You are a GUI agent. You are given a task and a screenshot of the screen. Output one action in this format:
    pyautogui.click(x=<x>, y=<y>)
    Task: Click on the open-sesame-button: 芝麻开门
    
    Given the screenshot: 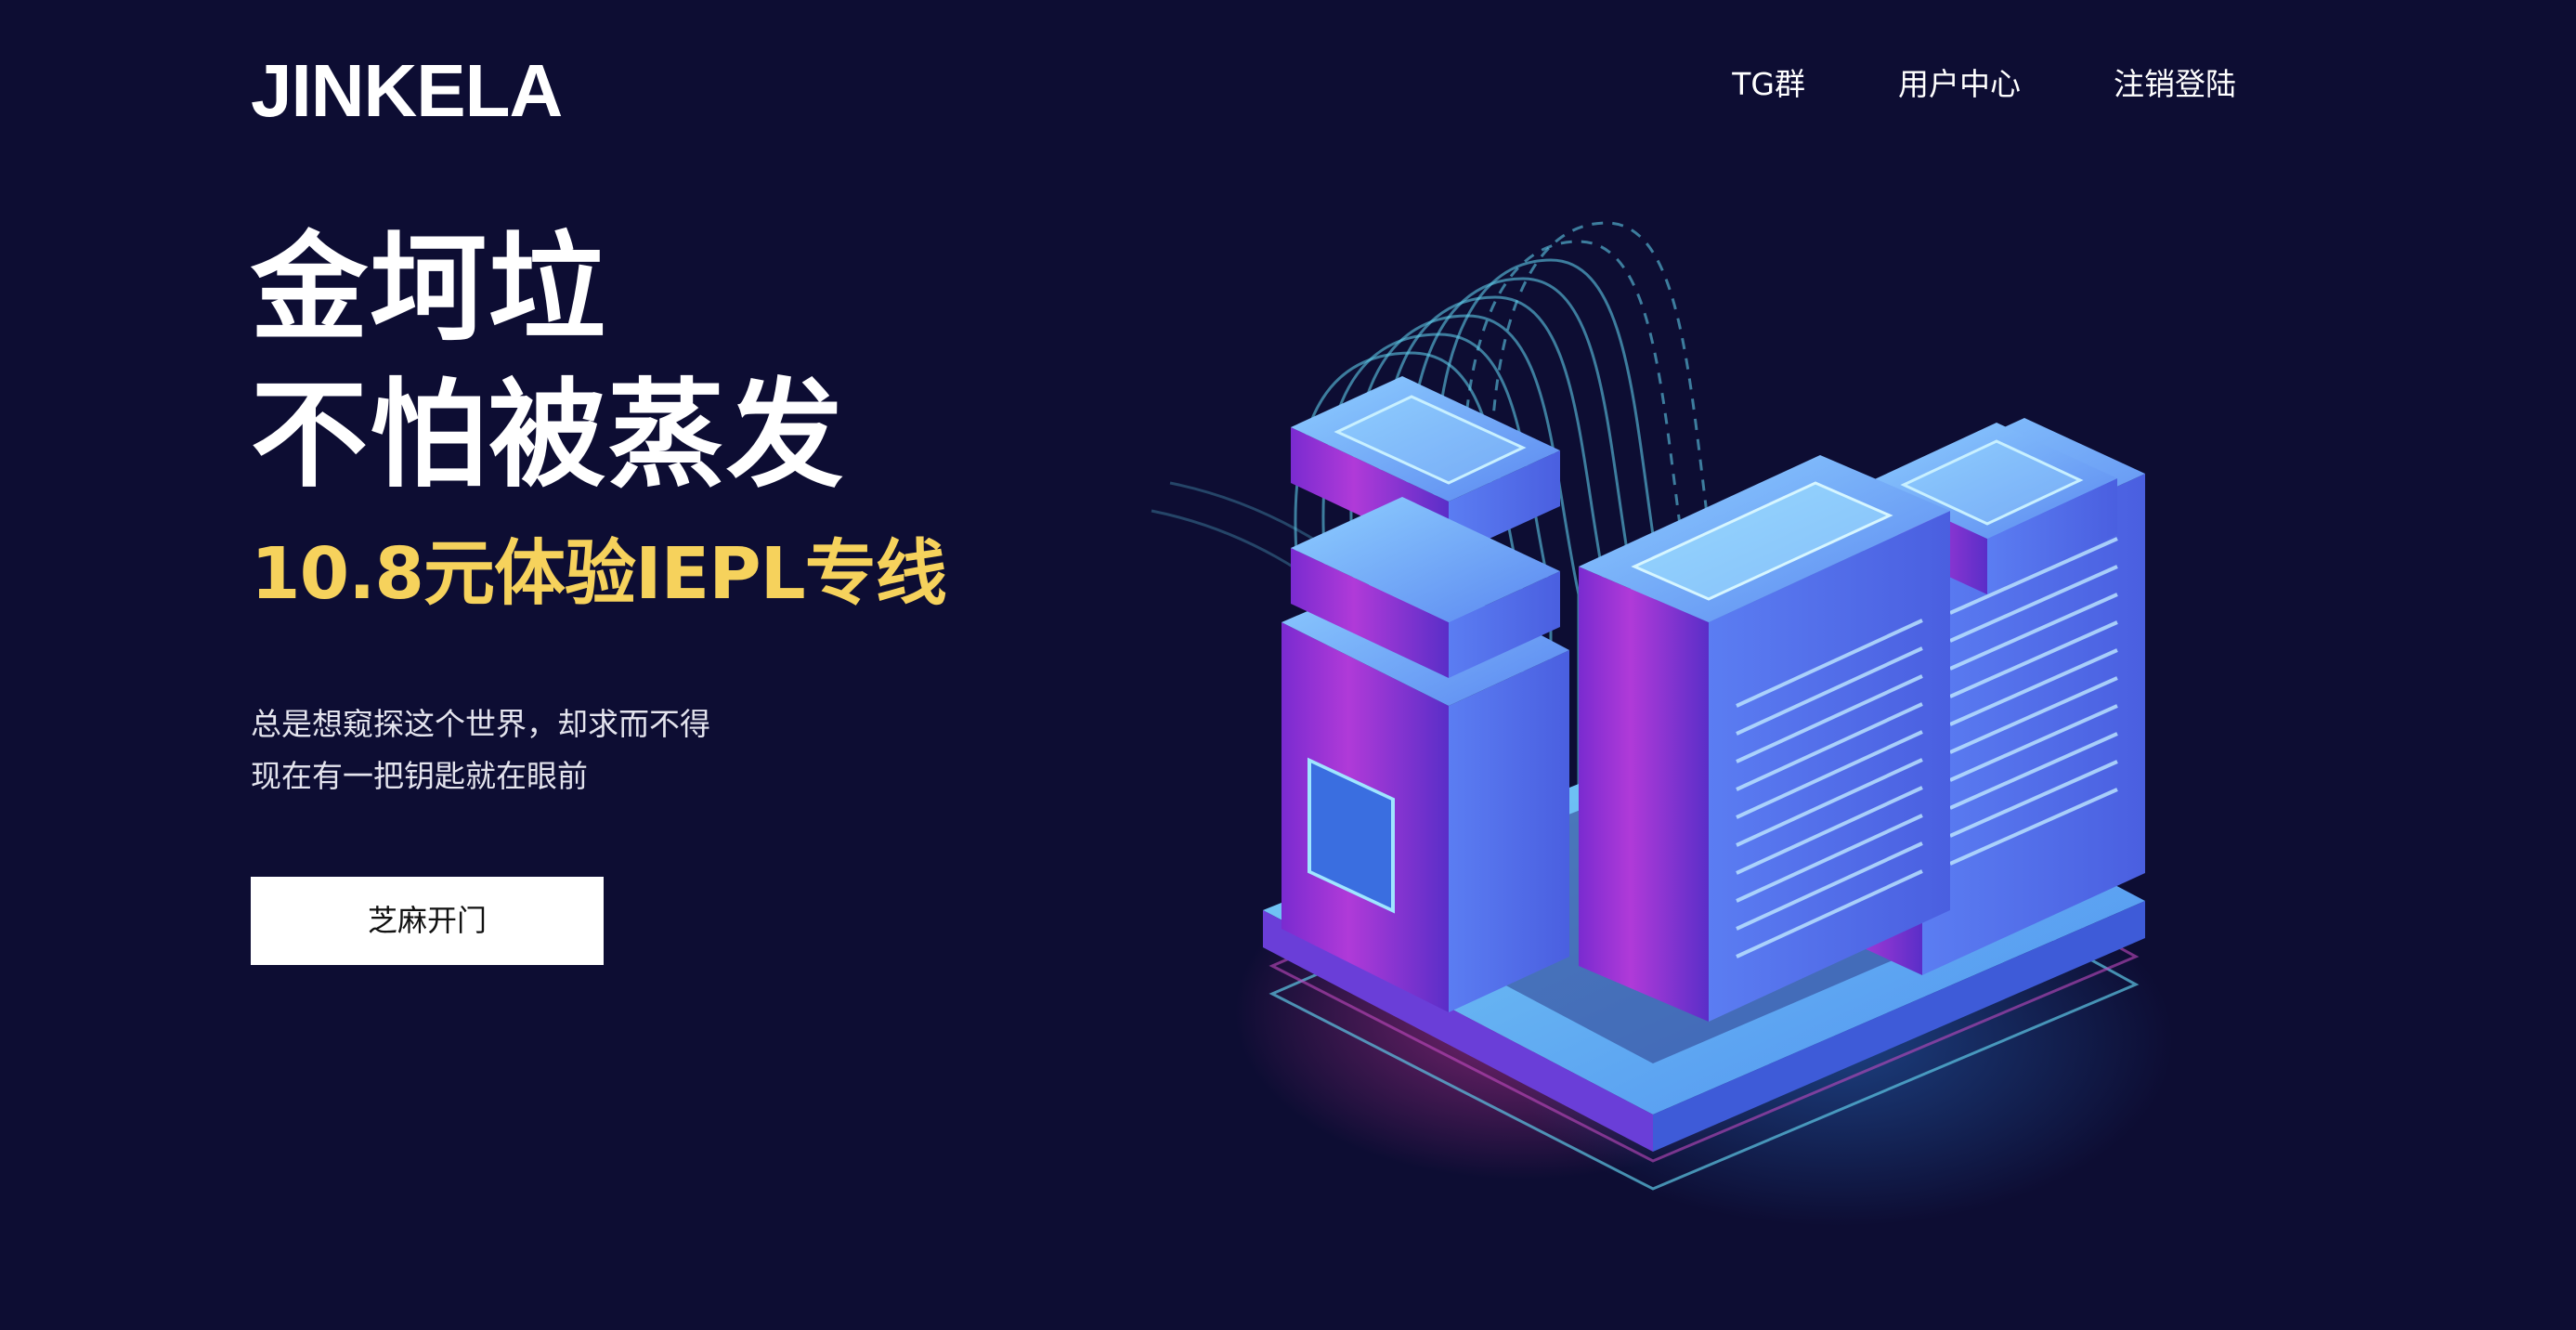 What is the action you would take?
    pyautogui.click(x=427, y=921)
    